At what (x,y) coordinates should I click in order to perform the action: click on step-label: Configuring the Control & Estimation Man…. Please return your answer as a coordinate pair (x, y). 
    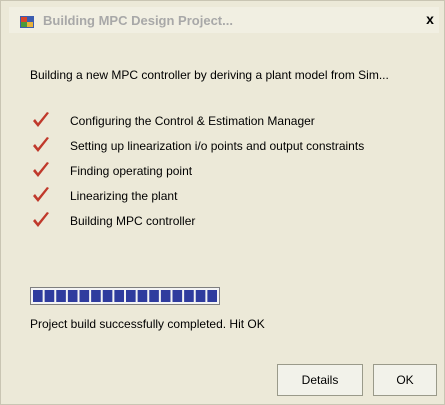
    Looking at the image, I should click on (192, 121).